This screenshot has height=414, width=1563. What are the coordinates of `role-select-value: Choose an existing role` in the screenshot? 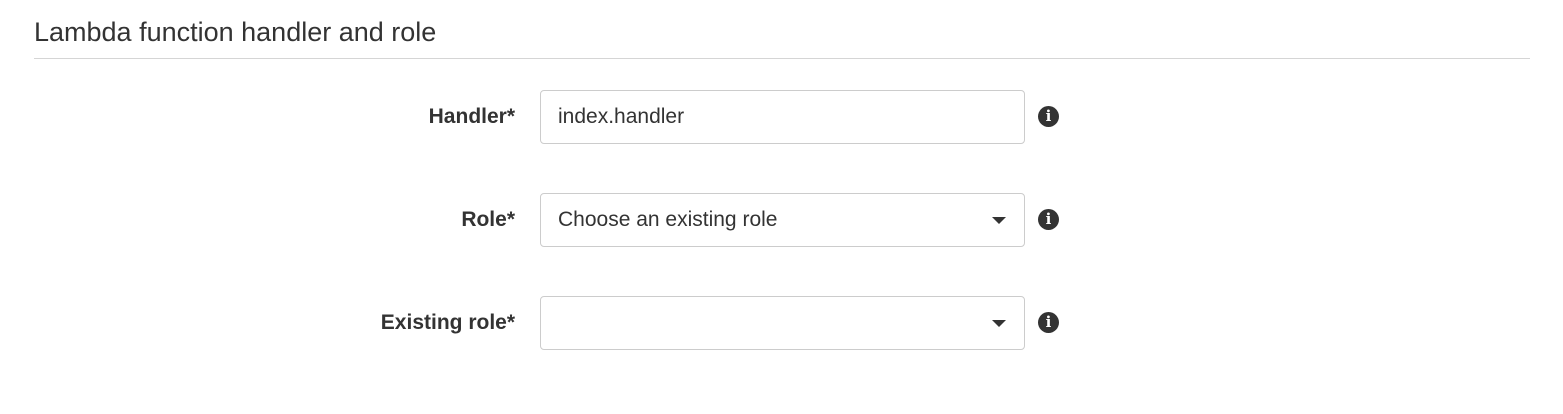 It's located at (668, 219).